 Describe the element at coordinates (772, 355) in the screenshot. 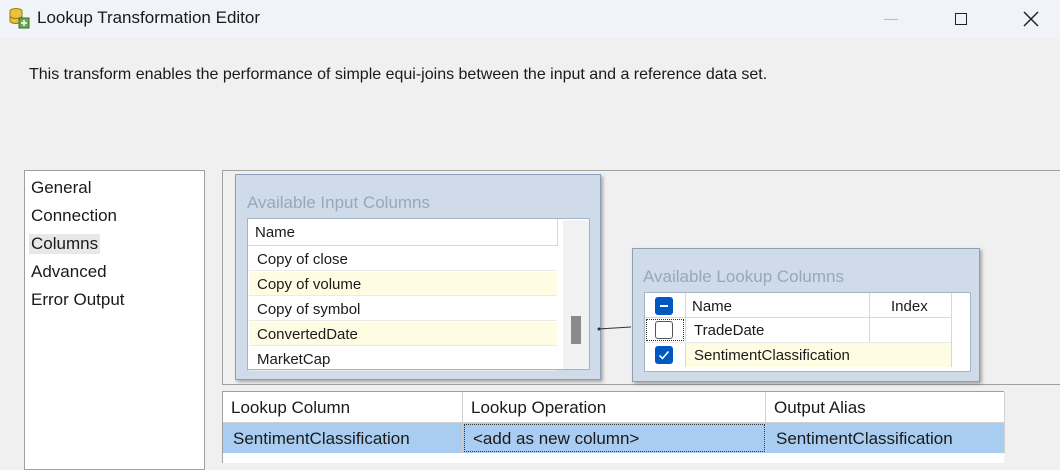

I see `lookup-column-name: SentimentClassification` at that location.